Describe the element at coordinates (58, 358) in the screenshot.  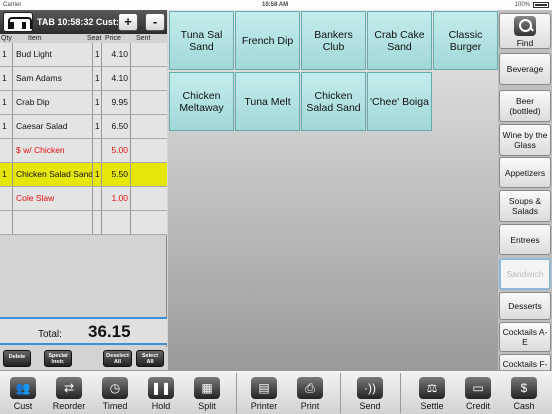
I see `special-instructions-button: Special Instr.` at that location.